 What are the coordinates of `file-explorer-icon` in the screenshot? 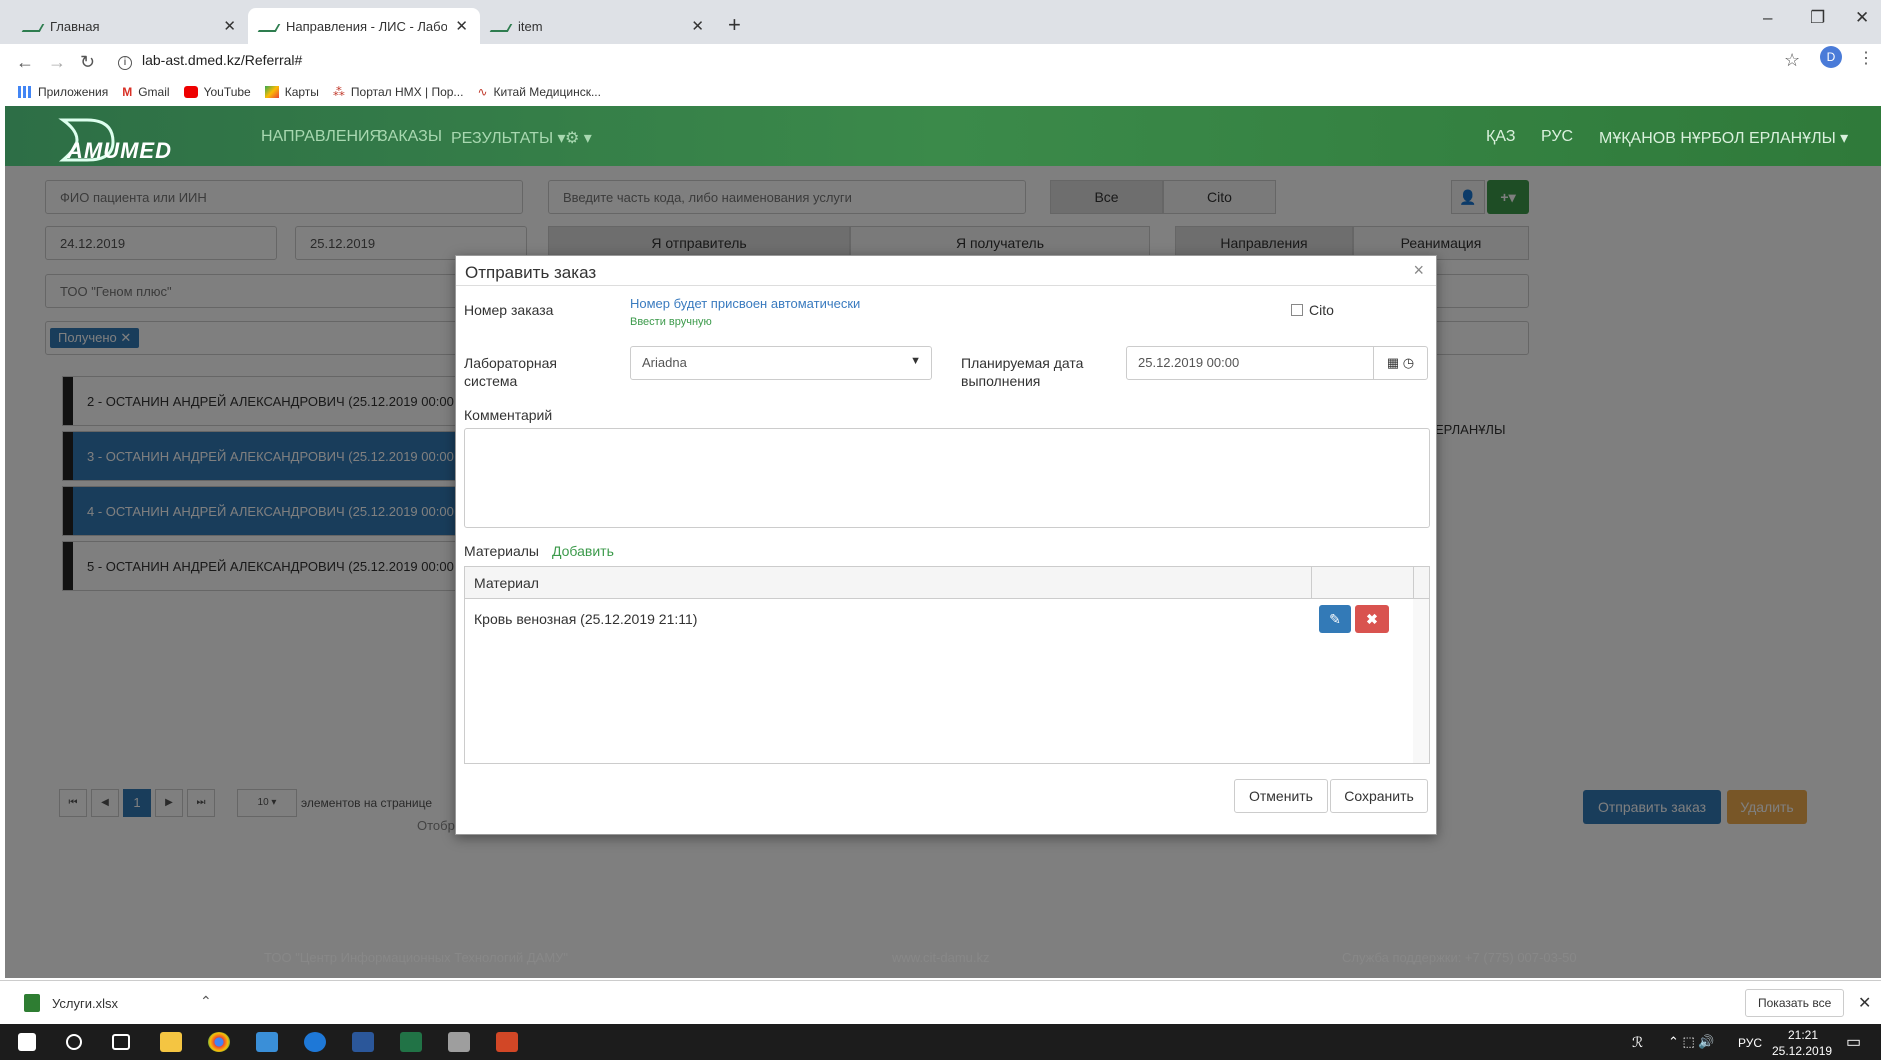 It's located at (171, 1042).